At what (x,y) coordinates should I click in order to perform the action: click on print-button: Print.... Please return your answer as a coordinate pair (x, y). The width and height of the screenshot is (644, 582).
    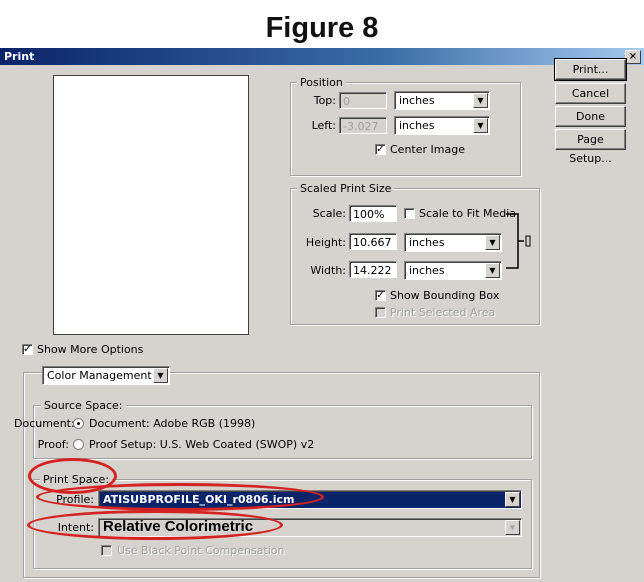
    Looking at the image, I should click on (590, 69).